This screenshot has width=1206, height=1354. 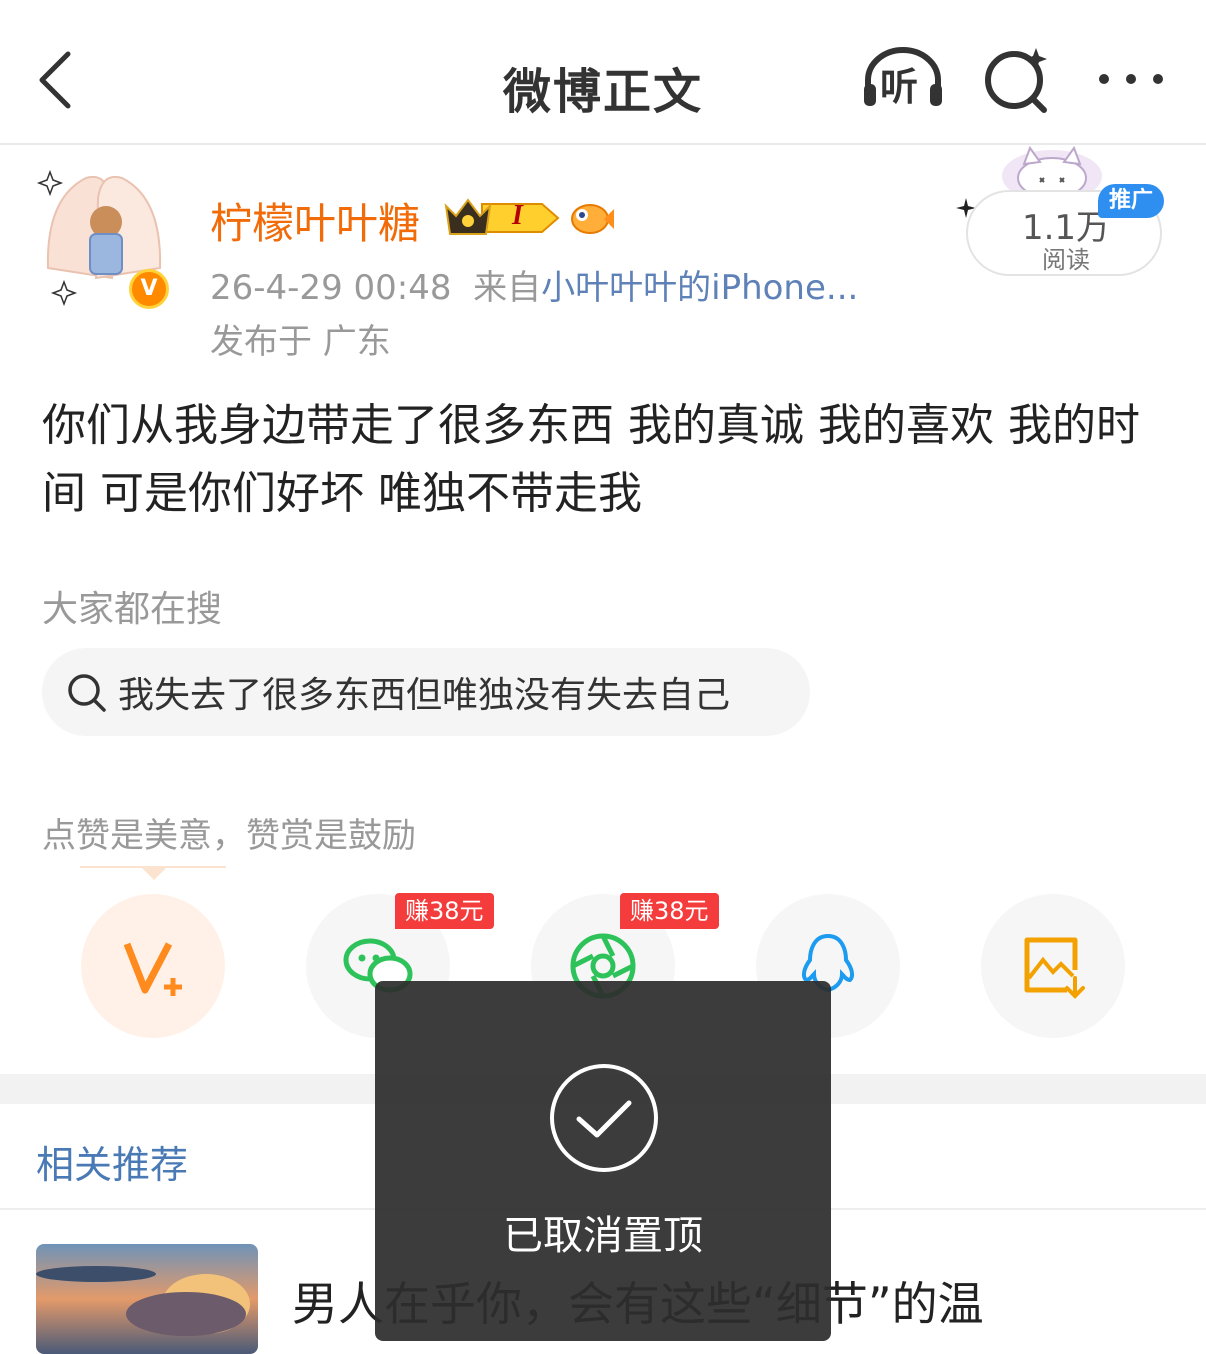 I want to click on listen-headphones-icon: 听, so click(x=903, y=77).